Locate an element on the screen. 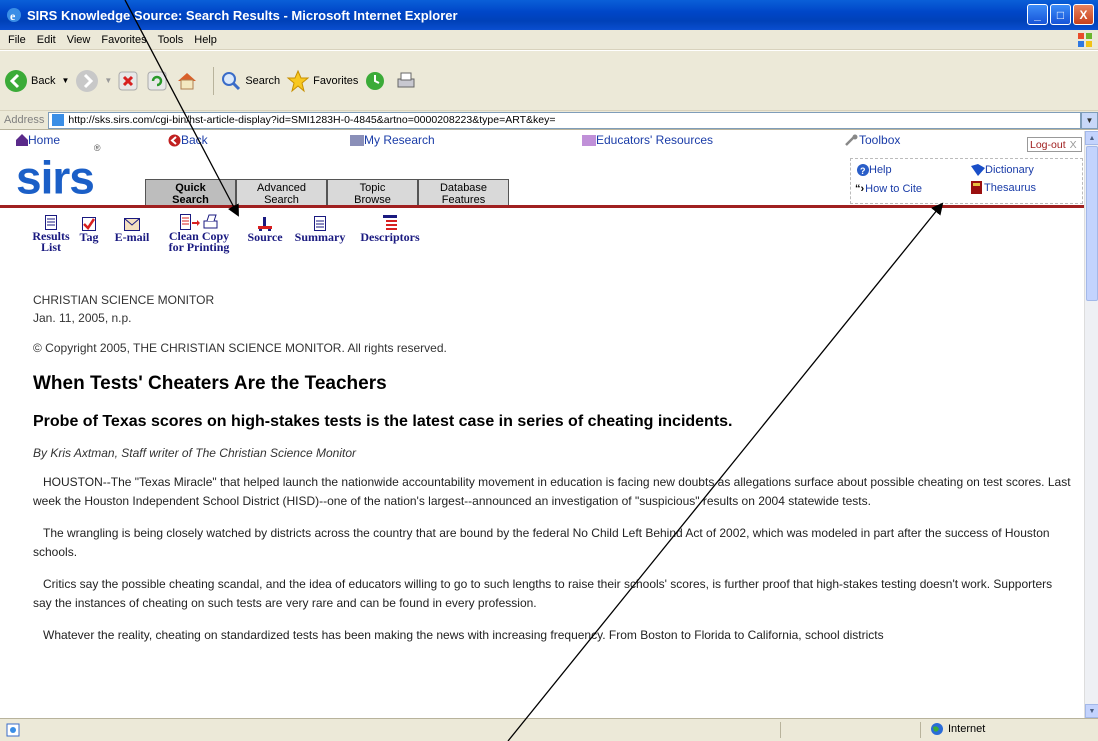 This screenshot has width=1098, height=741. tab-database-features: Database Features is located at coordinates (463, 192).